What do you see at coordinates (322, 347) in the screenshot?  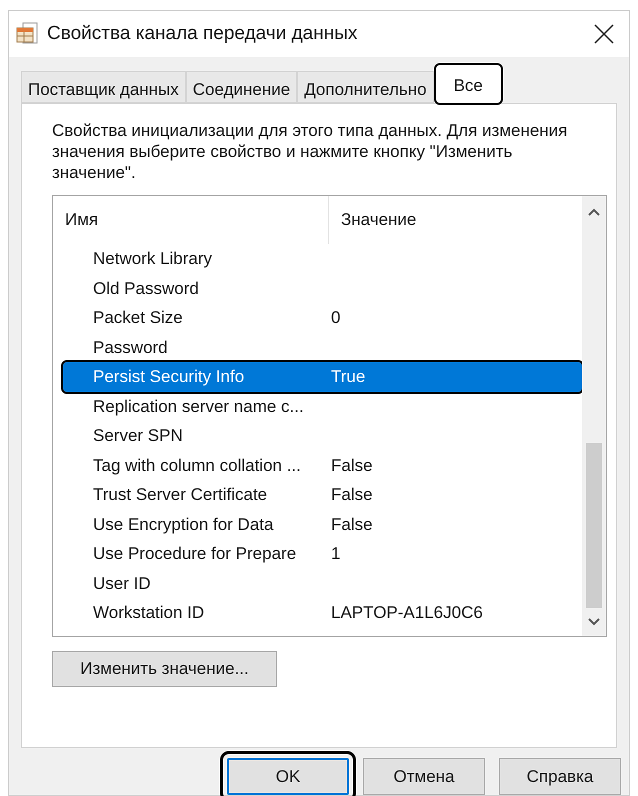 I see `property-row: Password` at bounding box center [322, 347].